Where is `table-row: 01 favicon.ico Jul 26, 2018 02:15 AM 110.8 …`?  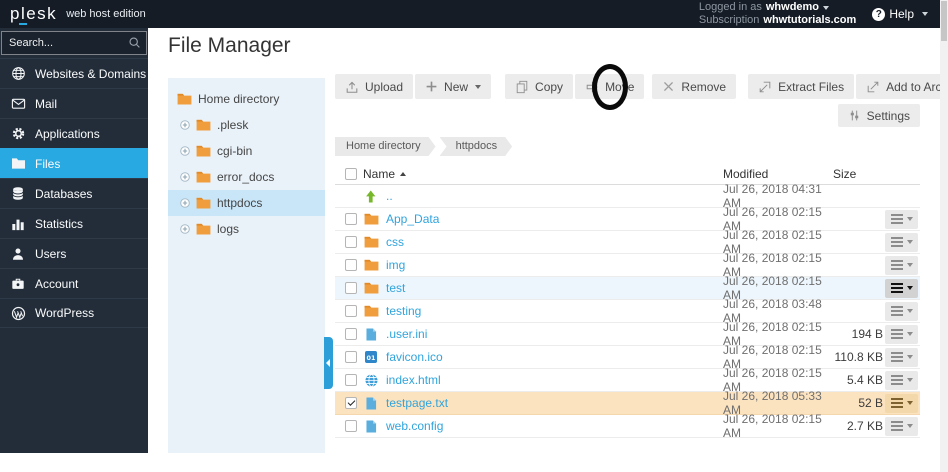 table-row: 01 favicon.ico Jul 26, 2018 02:15 AM 110.8 … is located at coordinates (627, 357).